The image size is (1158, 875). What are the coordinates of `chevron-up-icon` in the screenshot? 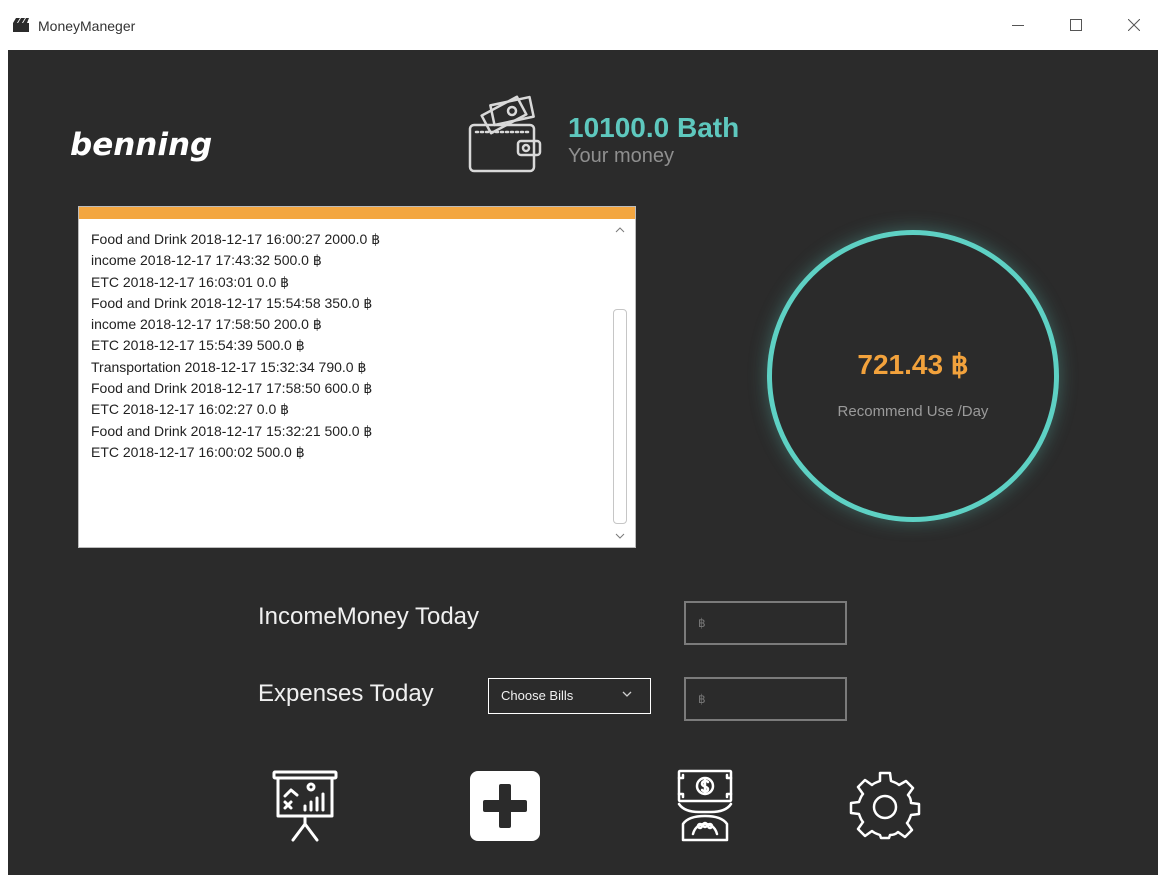 It's located at (620, 230).